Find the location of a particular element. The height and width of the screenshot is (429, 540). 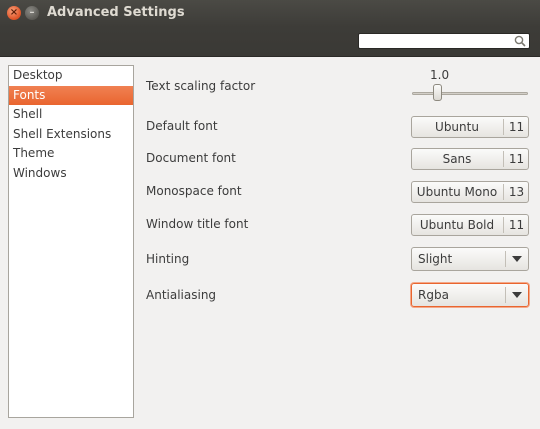

font-name: Sans is located at coordinates (457, 159).